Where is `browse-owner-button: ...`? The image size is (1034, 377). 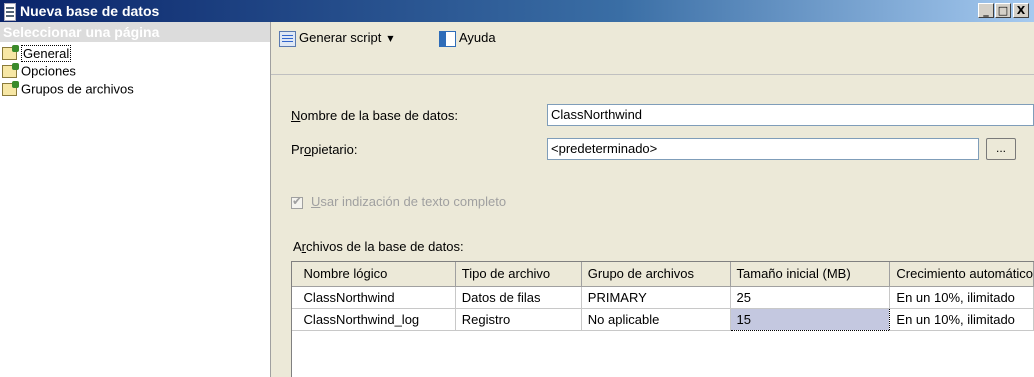 browse-owner-button: ... is located at coordinates (1001, 149).